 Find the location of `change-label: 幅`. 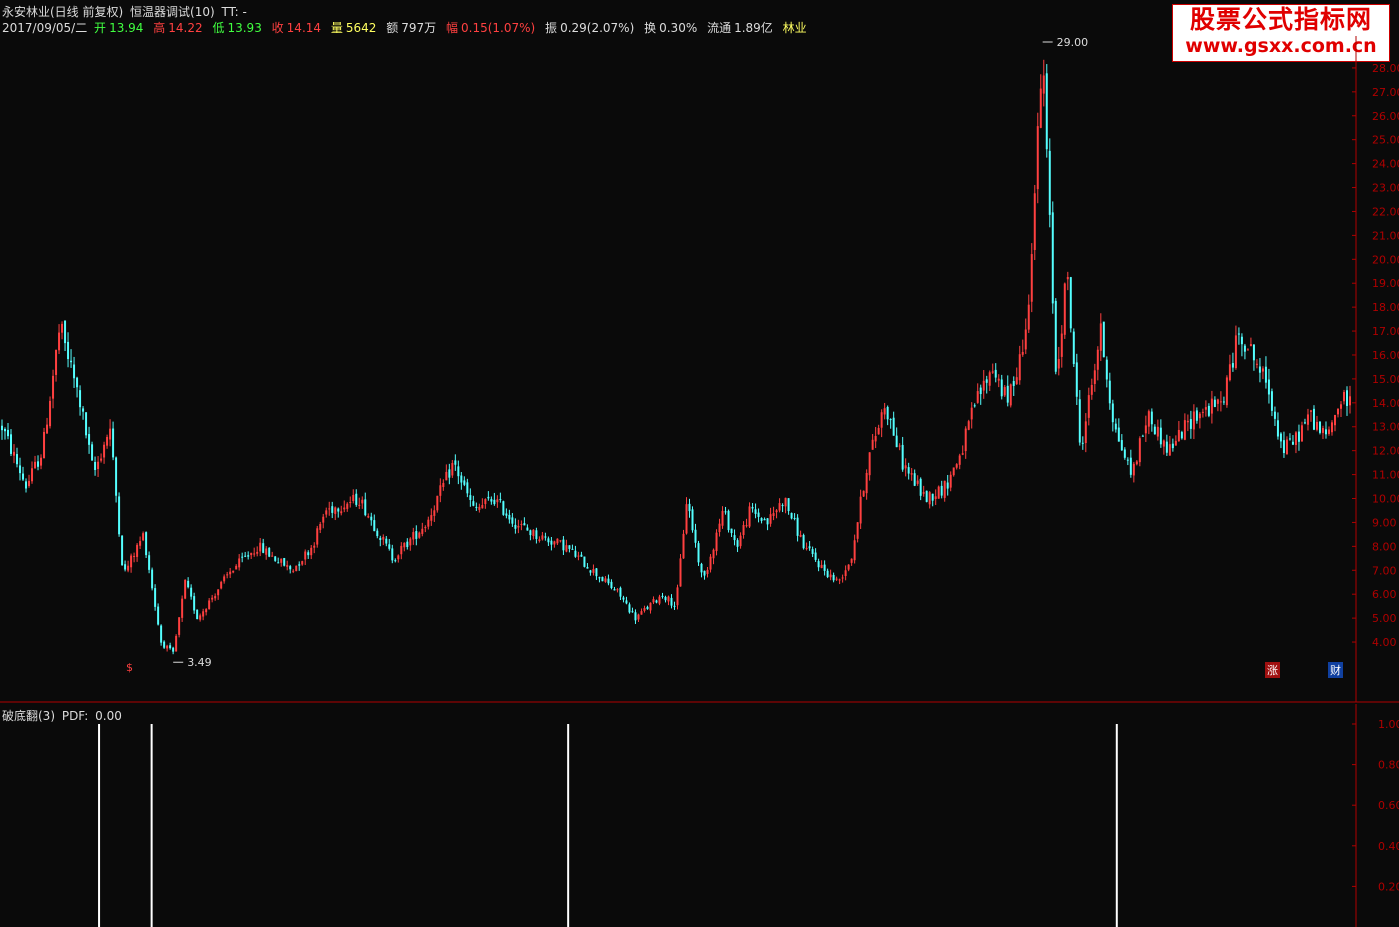

change-label: 幅 is located at coordinates (452, 28).